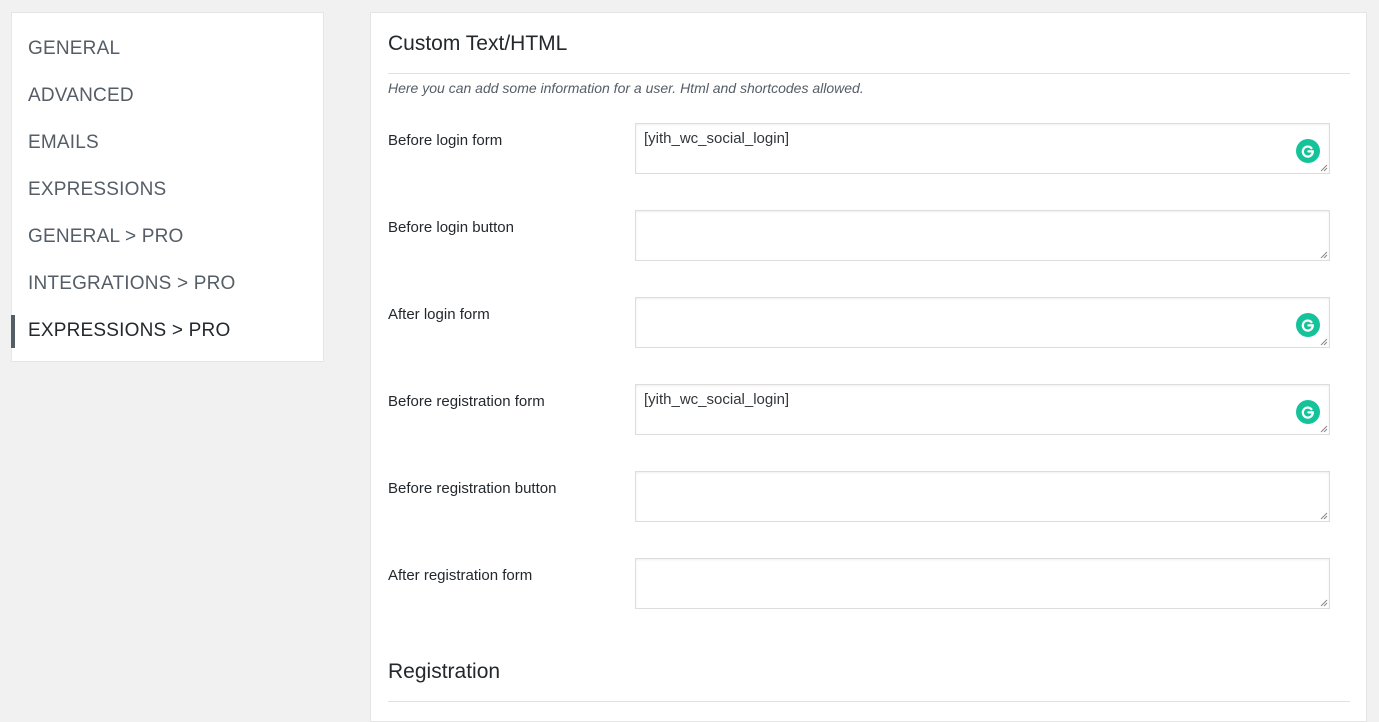 Image resolution: width=1379 pixels, height=722 pixels. I want to click on nav-item-integrations-pro: INTEGRATIONS > PRO, so click(167, 283).